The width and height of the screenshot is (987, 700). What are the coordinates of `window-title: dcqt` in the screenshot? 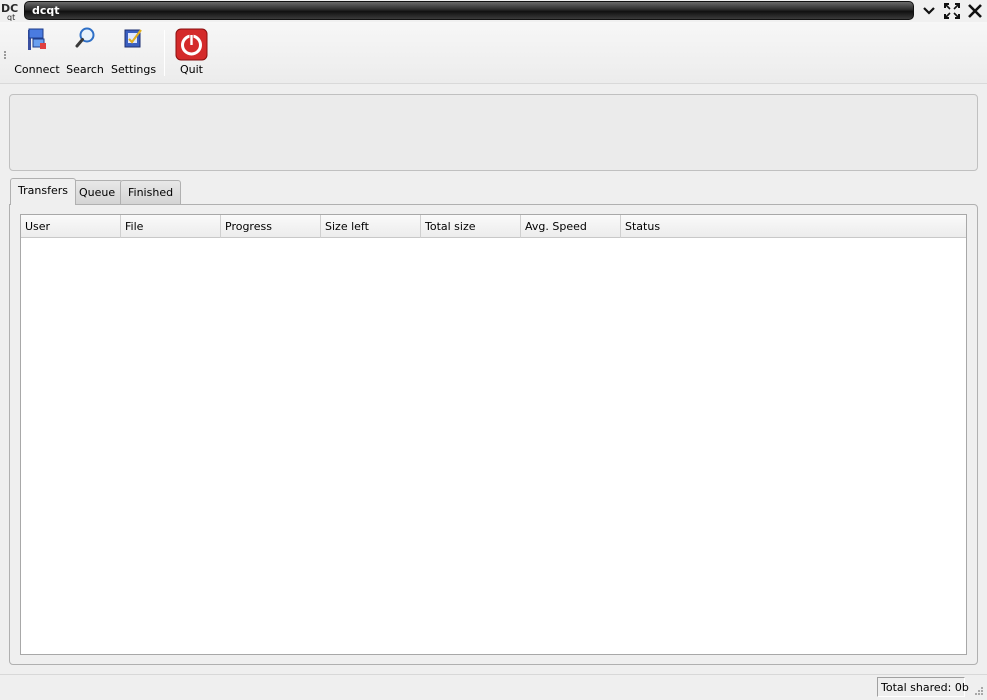 It's located at (46, 10).